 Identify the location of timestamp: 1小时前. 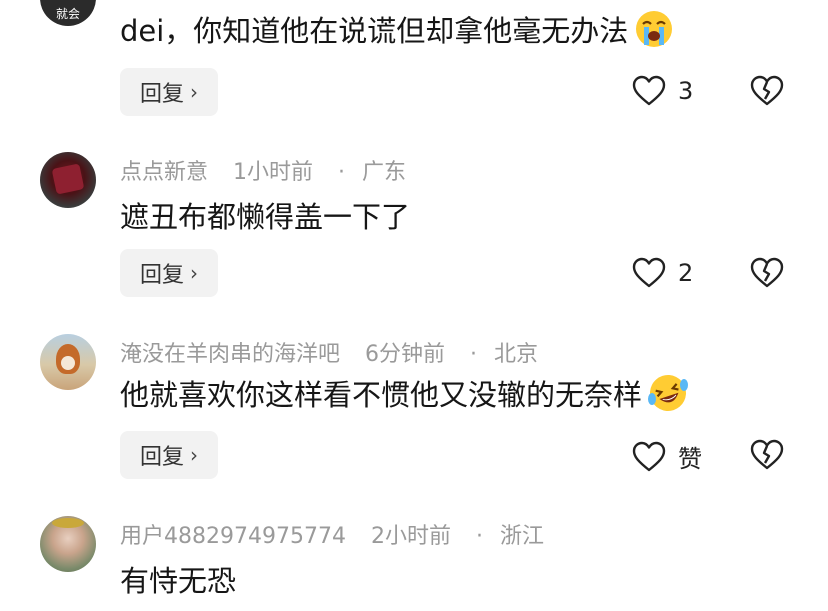
(273, 172).